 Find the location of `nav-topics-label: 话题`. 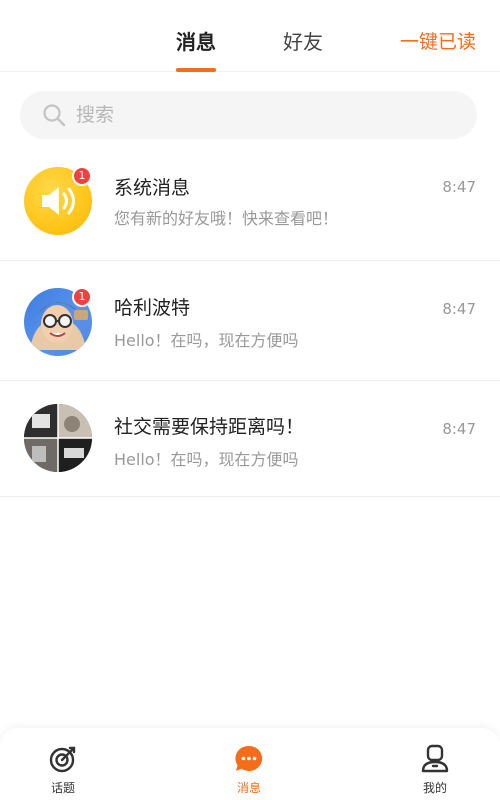

nav-topics-label: 话题 is located at coordinates (62, 788).